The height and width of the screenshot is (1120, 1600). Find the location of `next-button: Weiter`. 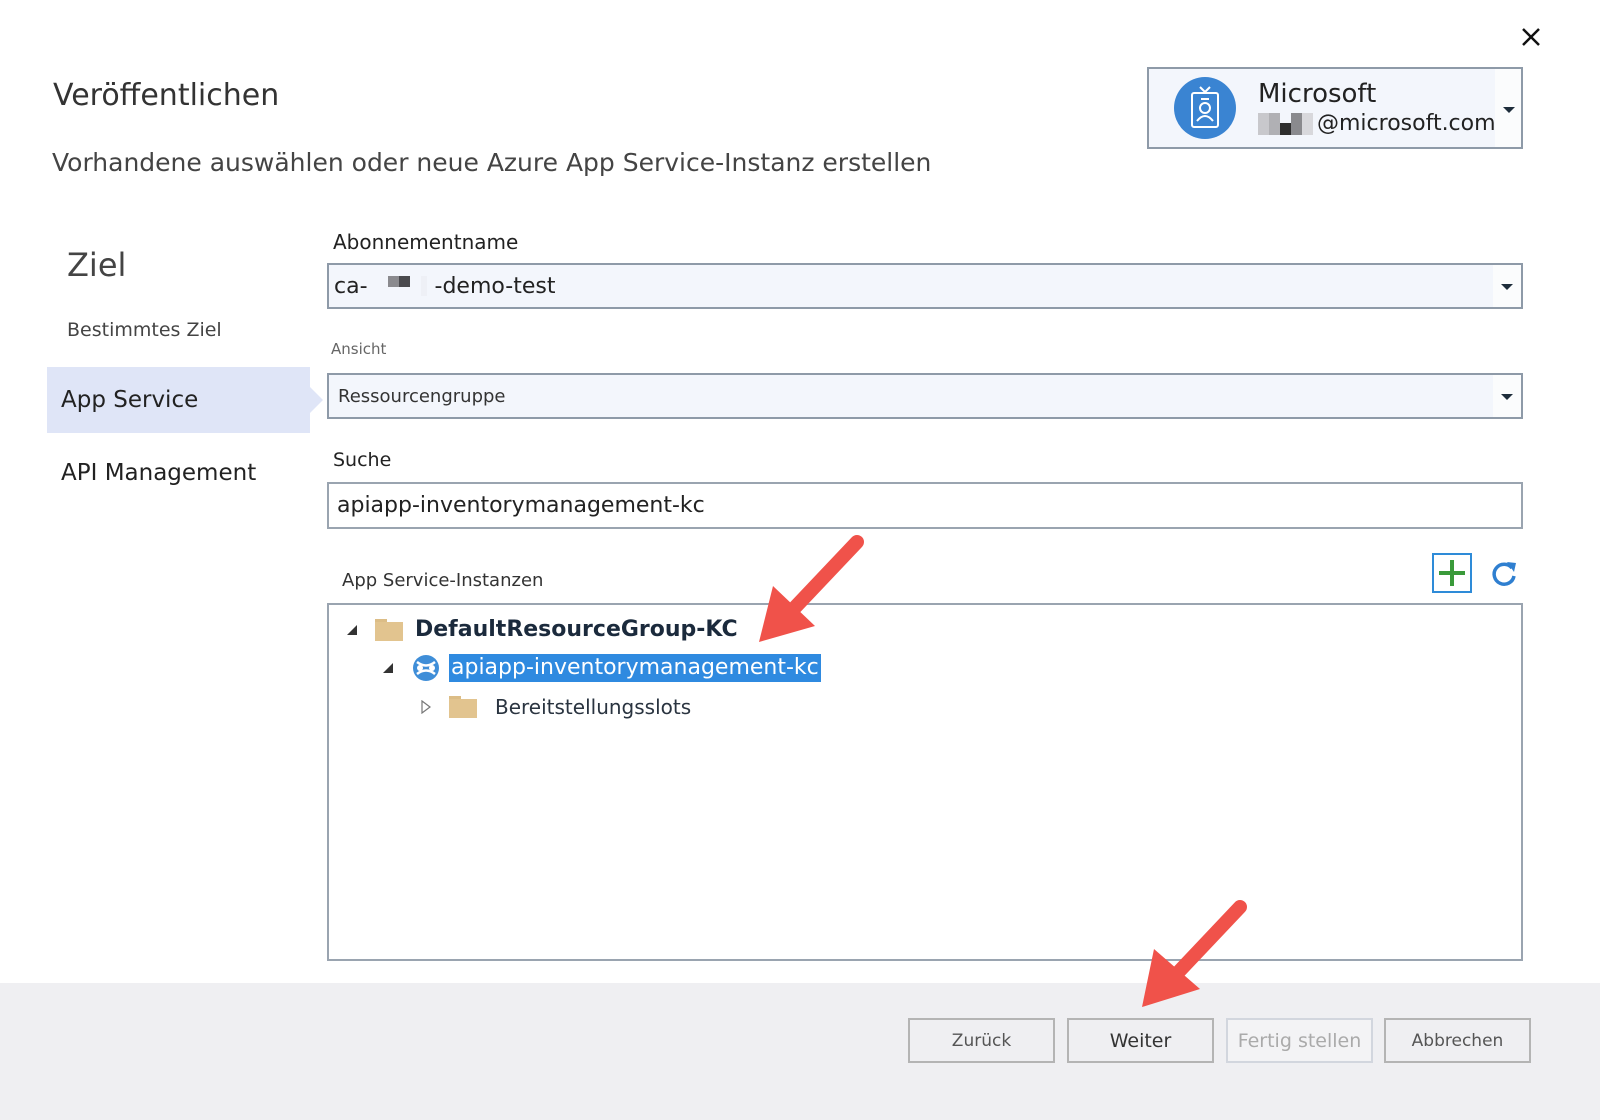

next-button: Weiter is located at coordinates (1140, 1040).